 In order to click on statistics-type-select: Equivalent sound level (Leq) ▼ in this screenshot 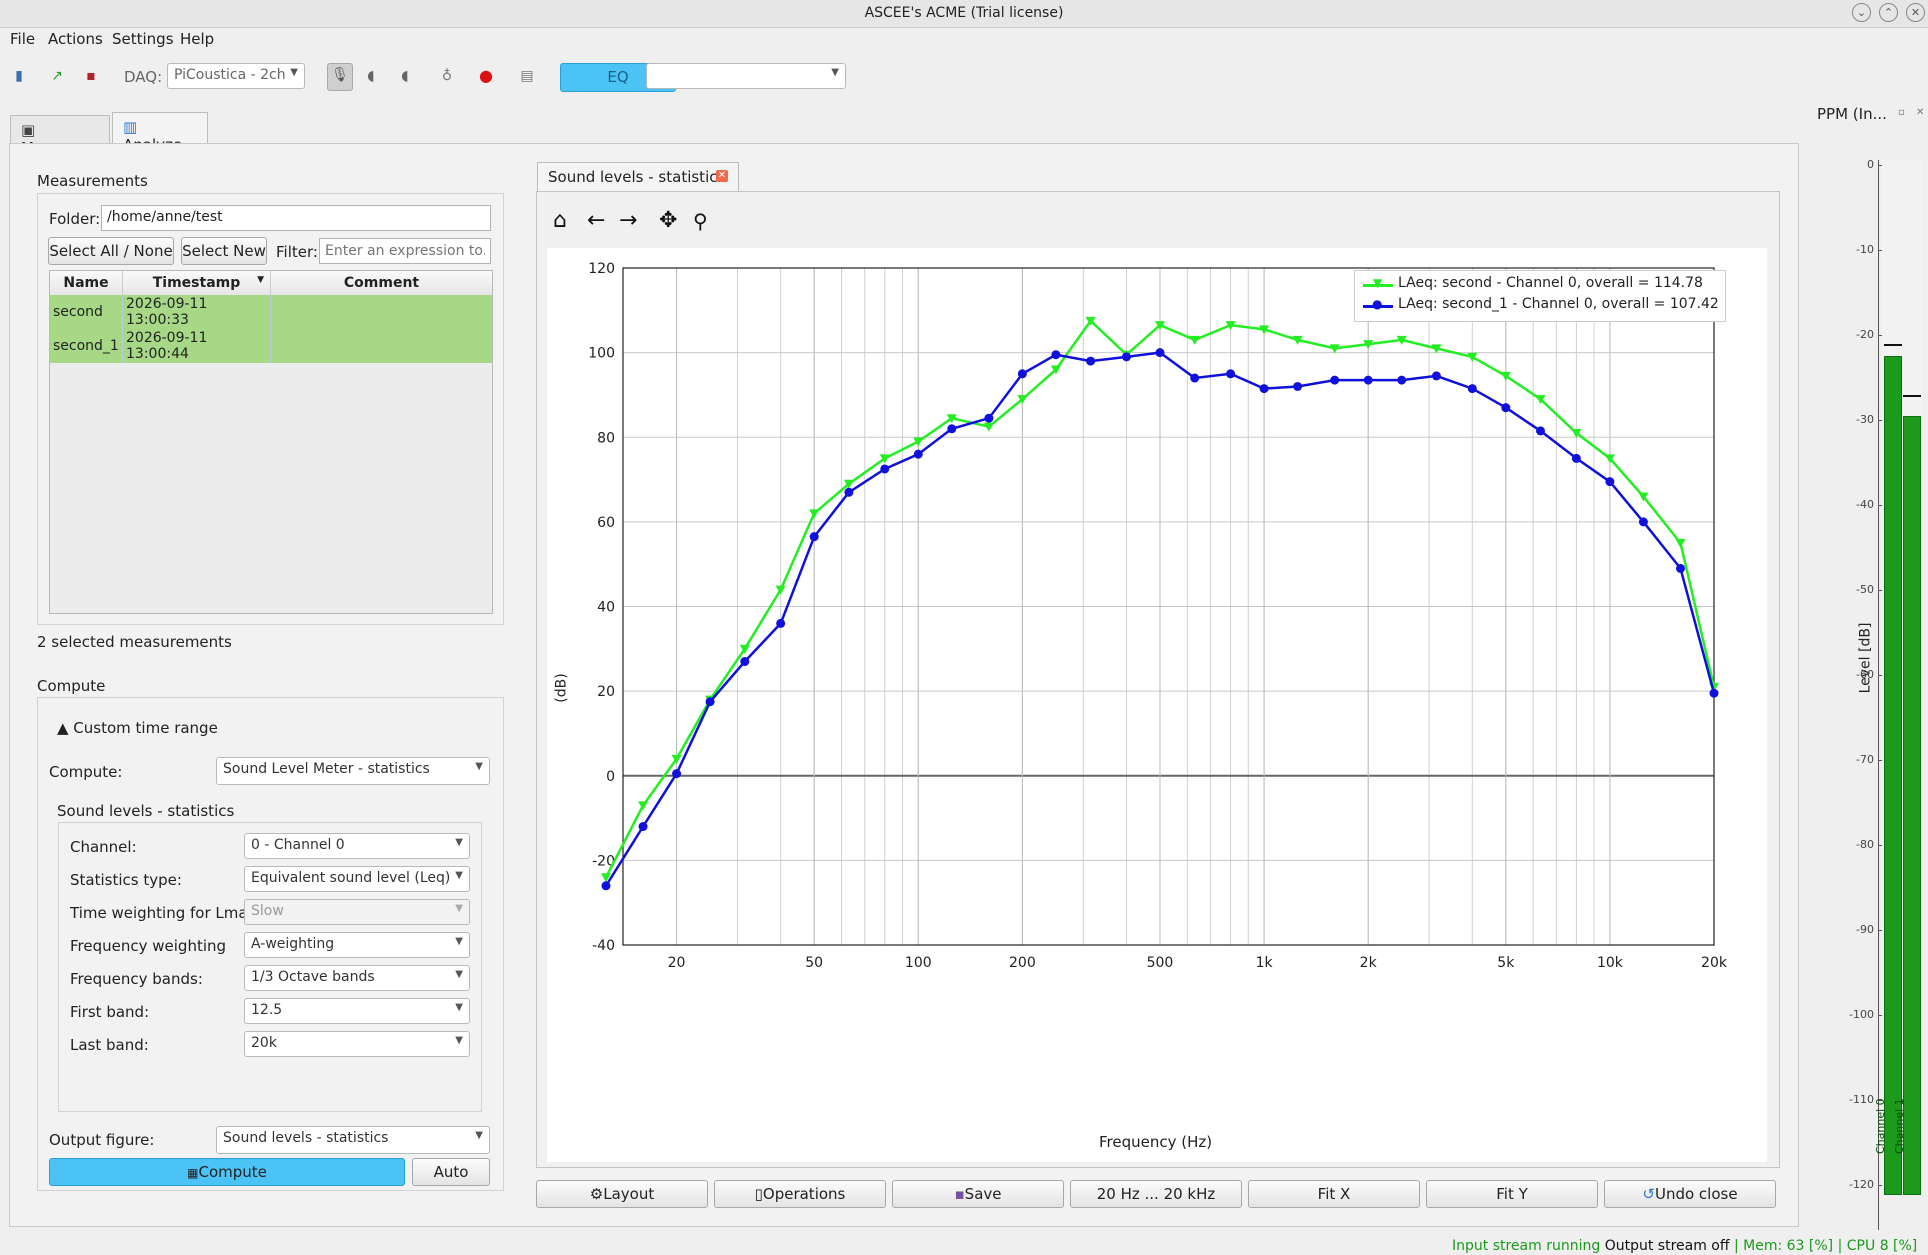, I will do `click(357, 879)`.